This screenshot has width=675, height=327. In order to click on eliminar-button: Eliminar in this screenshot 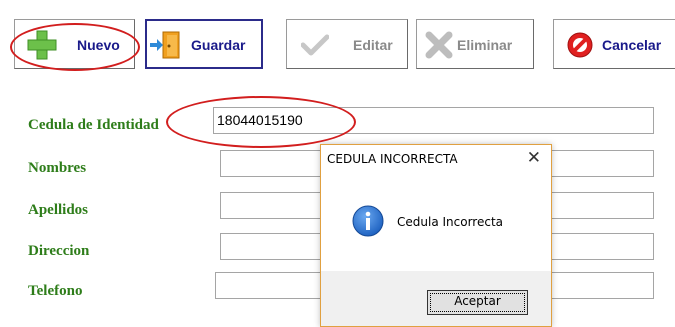, I will do `click(475, 44)`.